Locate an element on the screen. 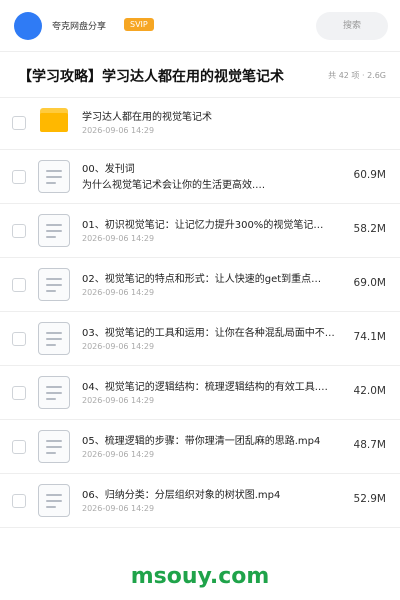 The width and height of the screenshot is (400, 600). file-name: 学习达人都在用的视觉笔记术 is located at coordinates (147, 117).